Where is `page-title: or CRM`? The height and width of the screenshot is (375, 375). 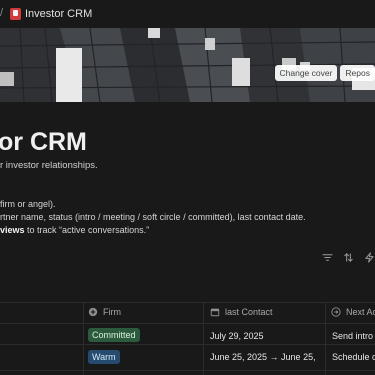 page-title: or CRM is located at coordinates (43, 142).